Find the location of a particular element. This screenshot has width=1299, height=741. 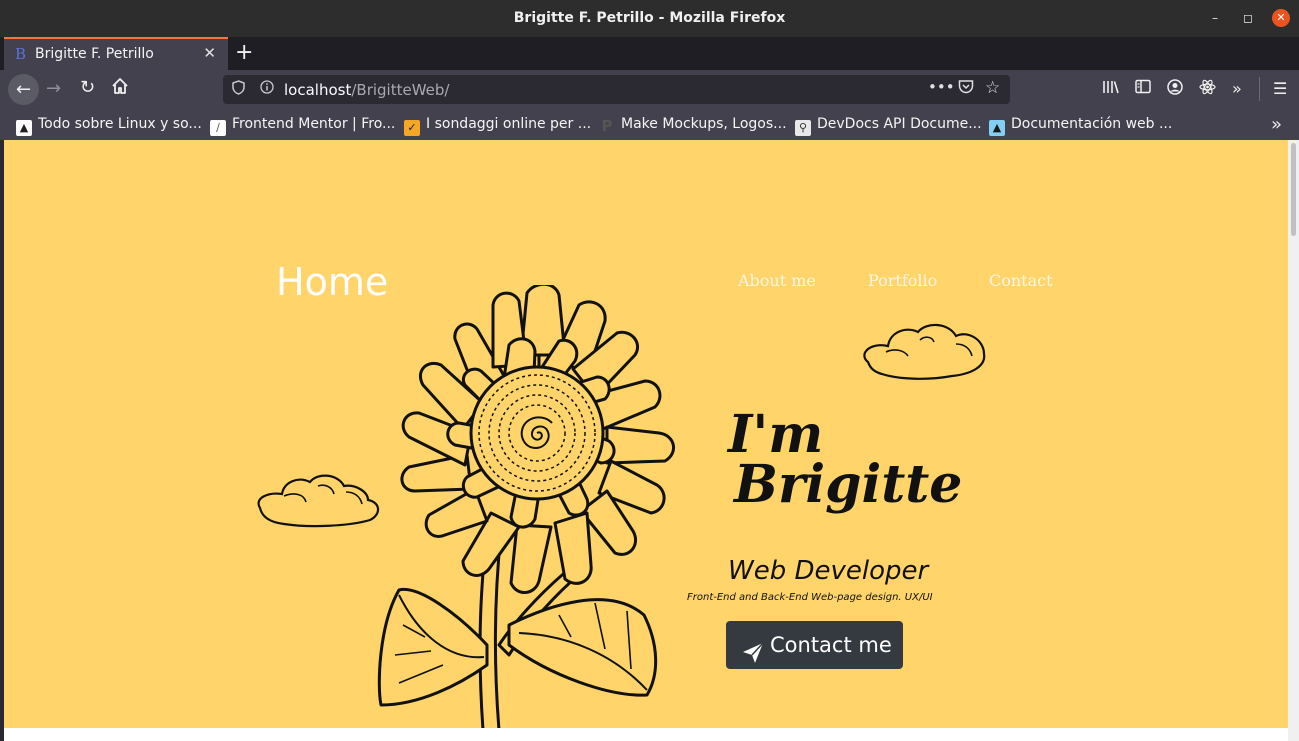

sunflower-illustration is located at coordinates (526, 506).